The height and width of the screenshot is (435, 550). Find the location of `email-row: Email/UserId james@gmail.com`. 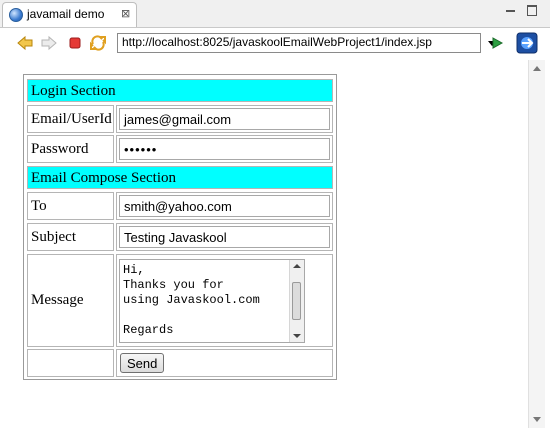

email-row: Email/UserId james@gmail.com is located at coordinates (180, 119).